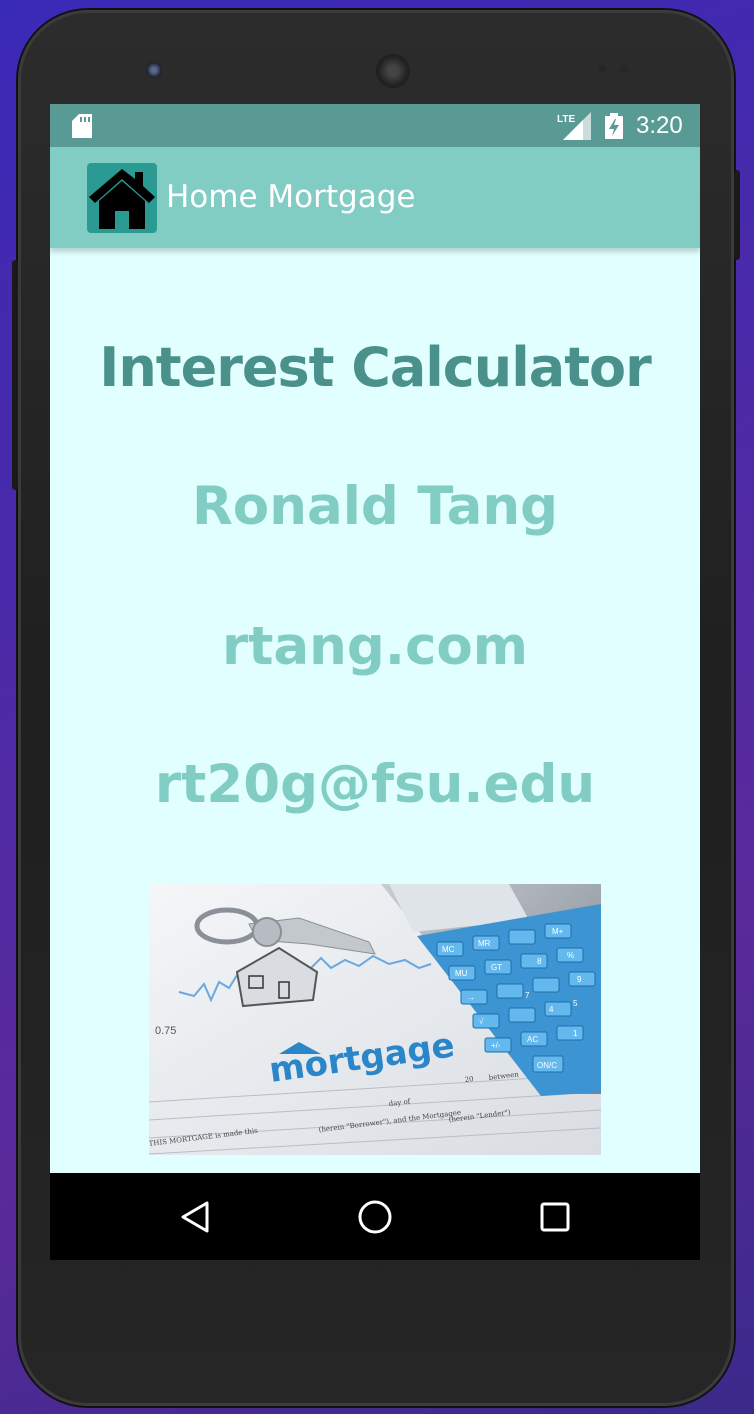 The height and width of the screenshot is (1414, 754). What do you see at coordinates (481, 1021) in the screenshot?
I see `calc-key-label: √` at bounding box center [481, 1021].